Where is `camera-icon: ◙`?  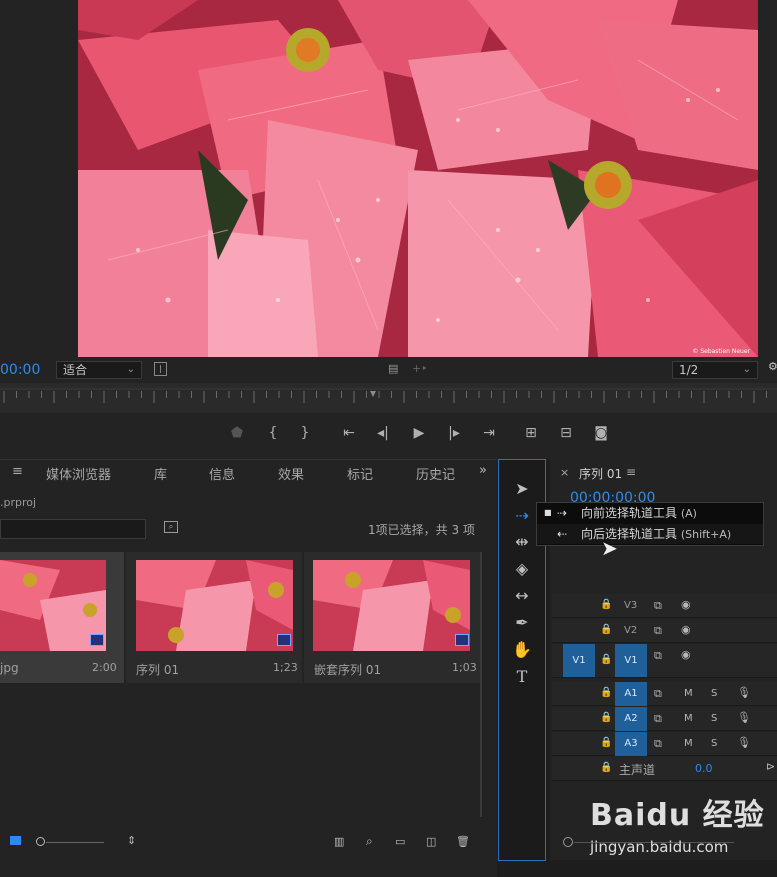
camera-icon: ◙ is located at coordinates (601, 433).